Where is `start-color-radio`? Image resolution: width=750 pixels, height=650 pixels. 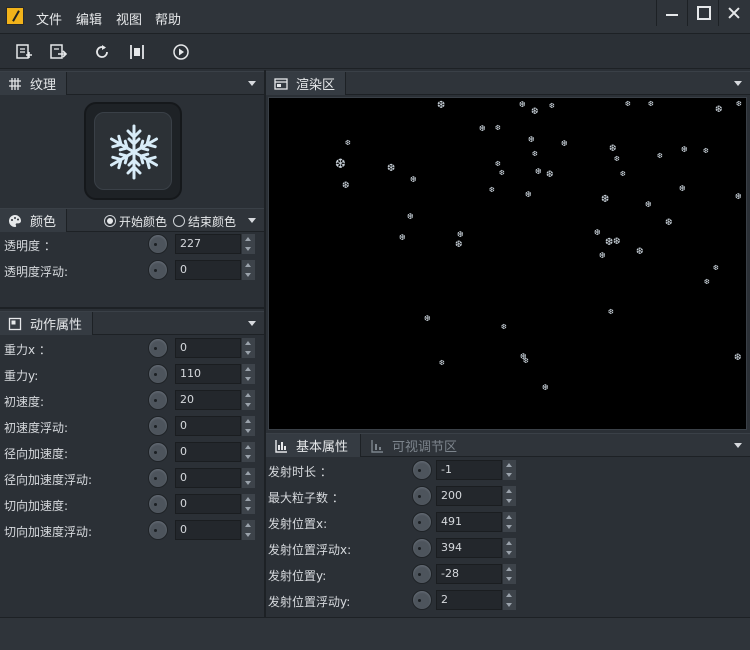
start-color-radio is located at coordinates (110, 221).